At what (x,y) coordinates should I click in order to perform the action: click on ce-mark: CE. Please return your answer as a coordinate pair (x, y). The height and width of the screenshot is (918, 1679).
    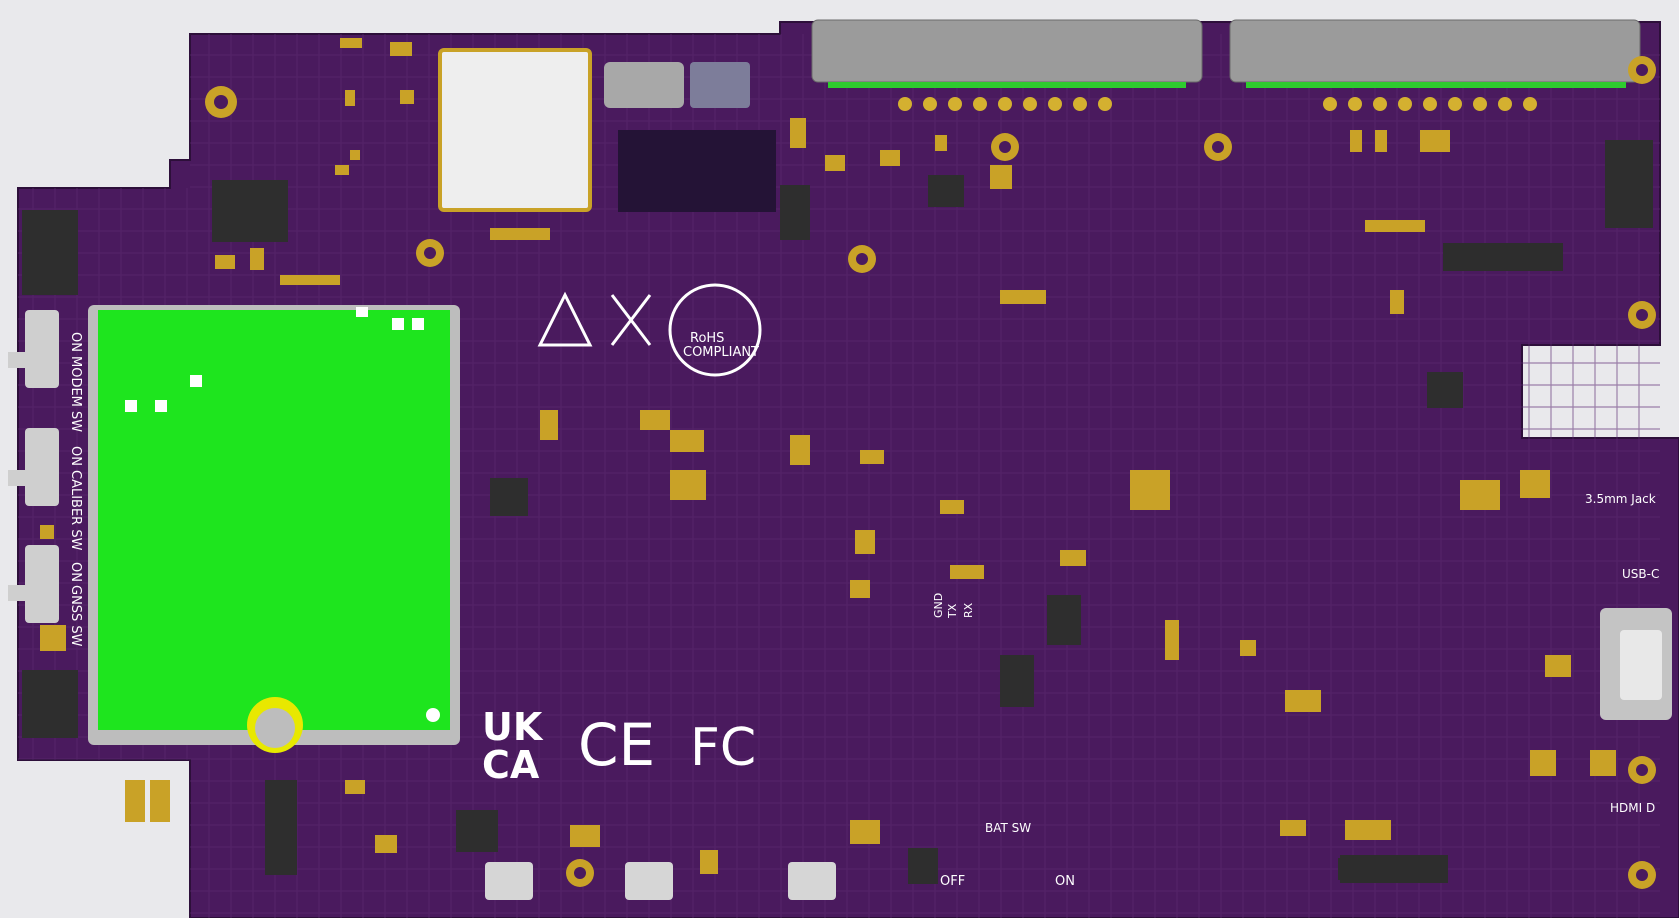
    Looking at the image, I should click on (616, 745).